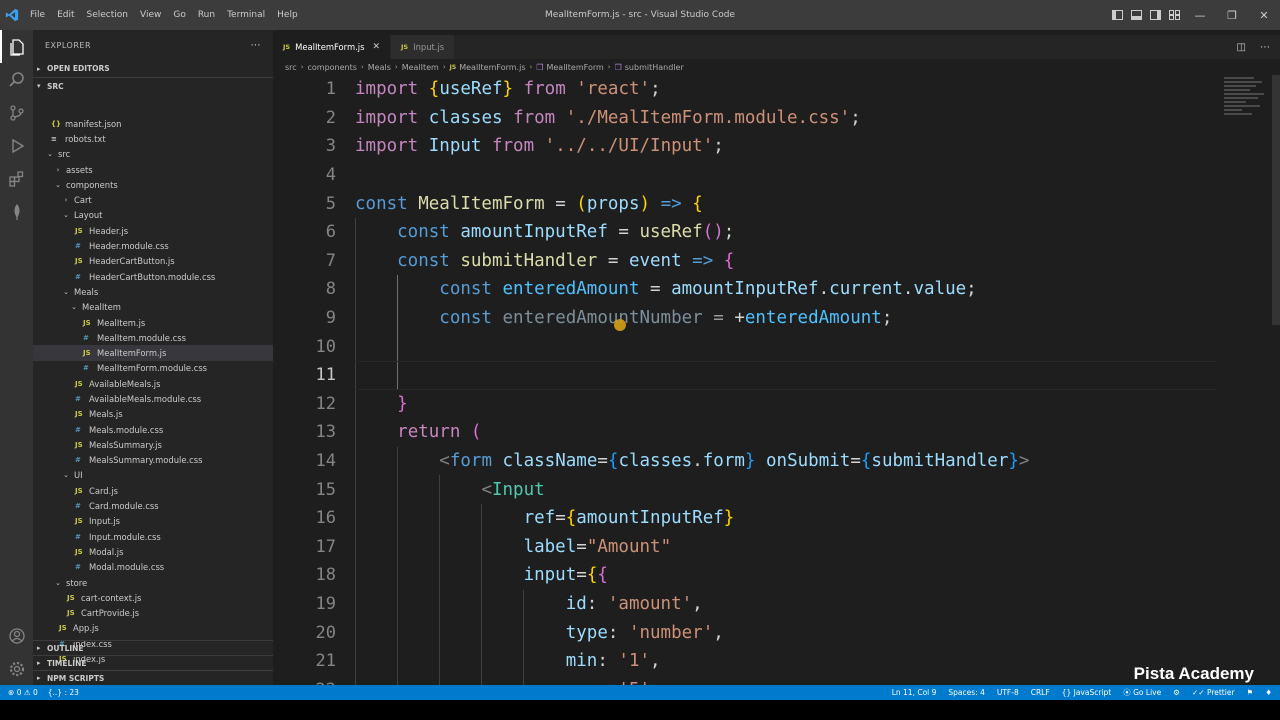  Describe the element at coordinates (153, 628) in the screenshot. I see `tree-item: JS App.js` at that location.